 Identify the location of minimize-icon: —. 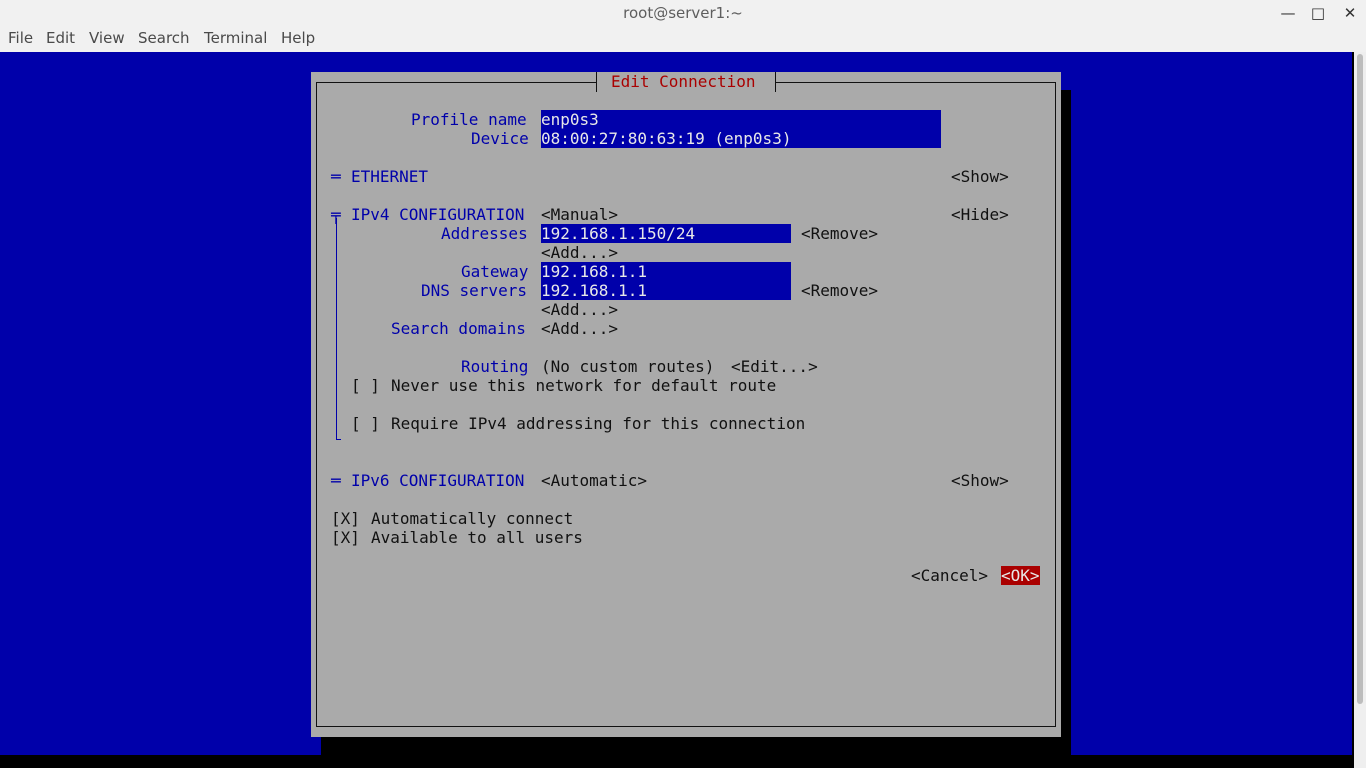
(1288, 13).